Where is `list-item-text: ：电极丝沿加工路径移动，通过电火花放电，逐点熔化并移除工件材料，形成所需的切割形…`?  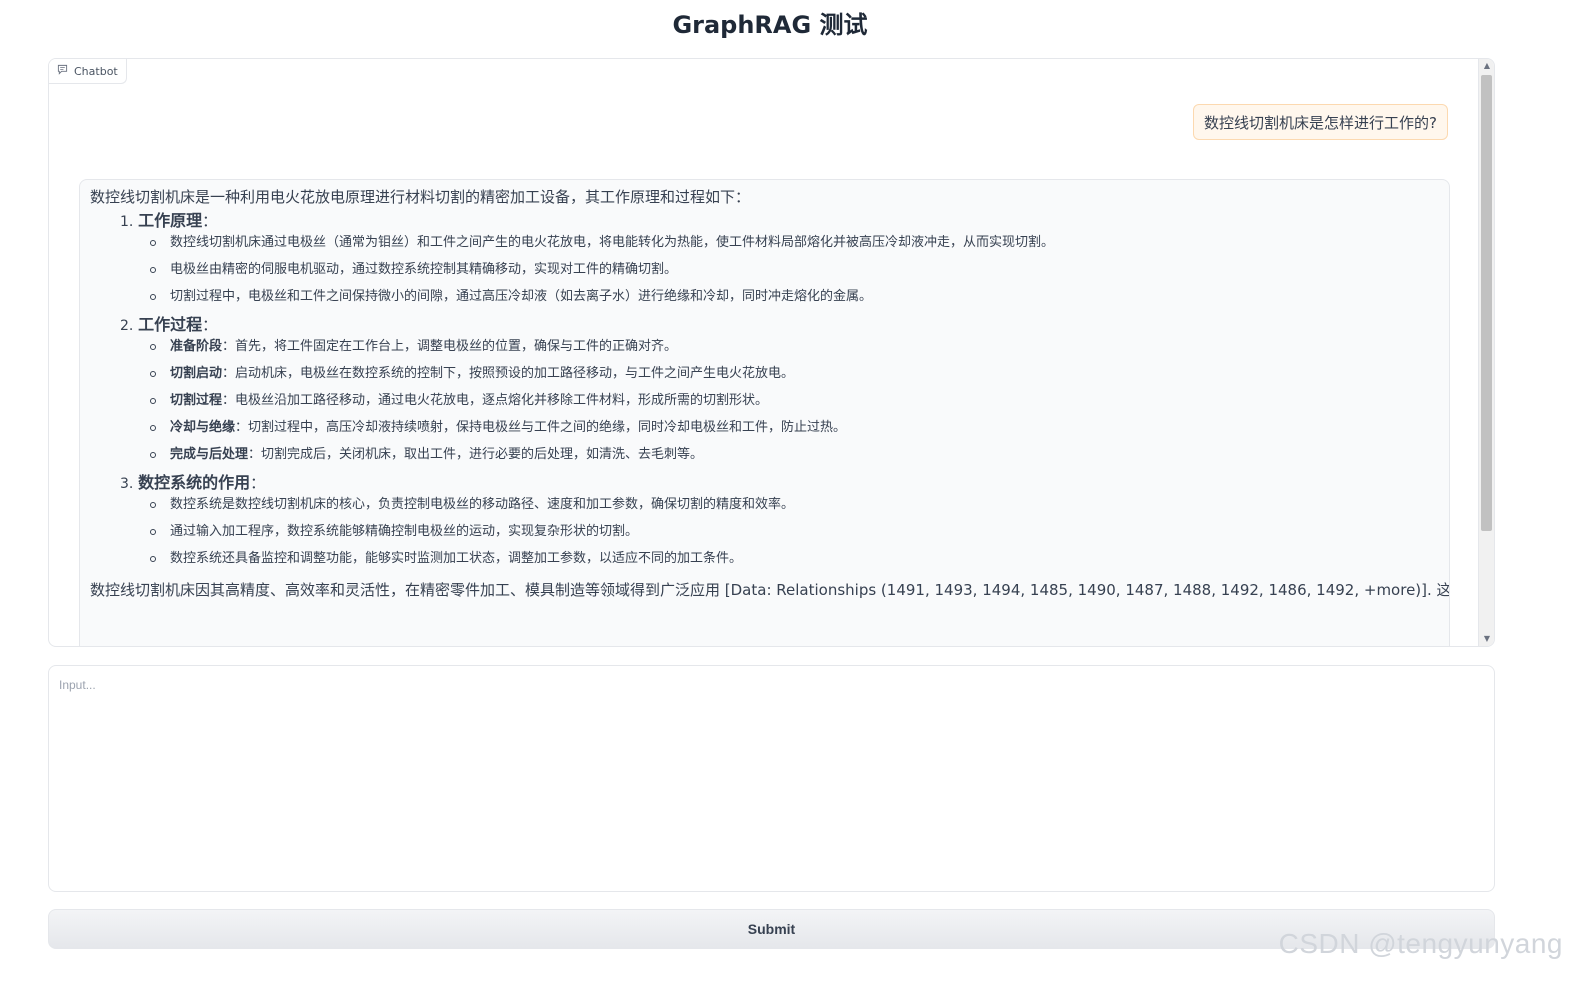
list-item-text: ：电极丝沿加工路径移动，通过电火花放电，逐点熔化并移除工件材料，形成所需的切割形… is located at coordinates (495, 400).